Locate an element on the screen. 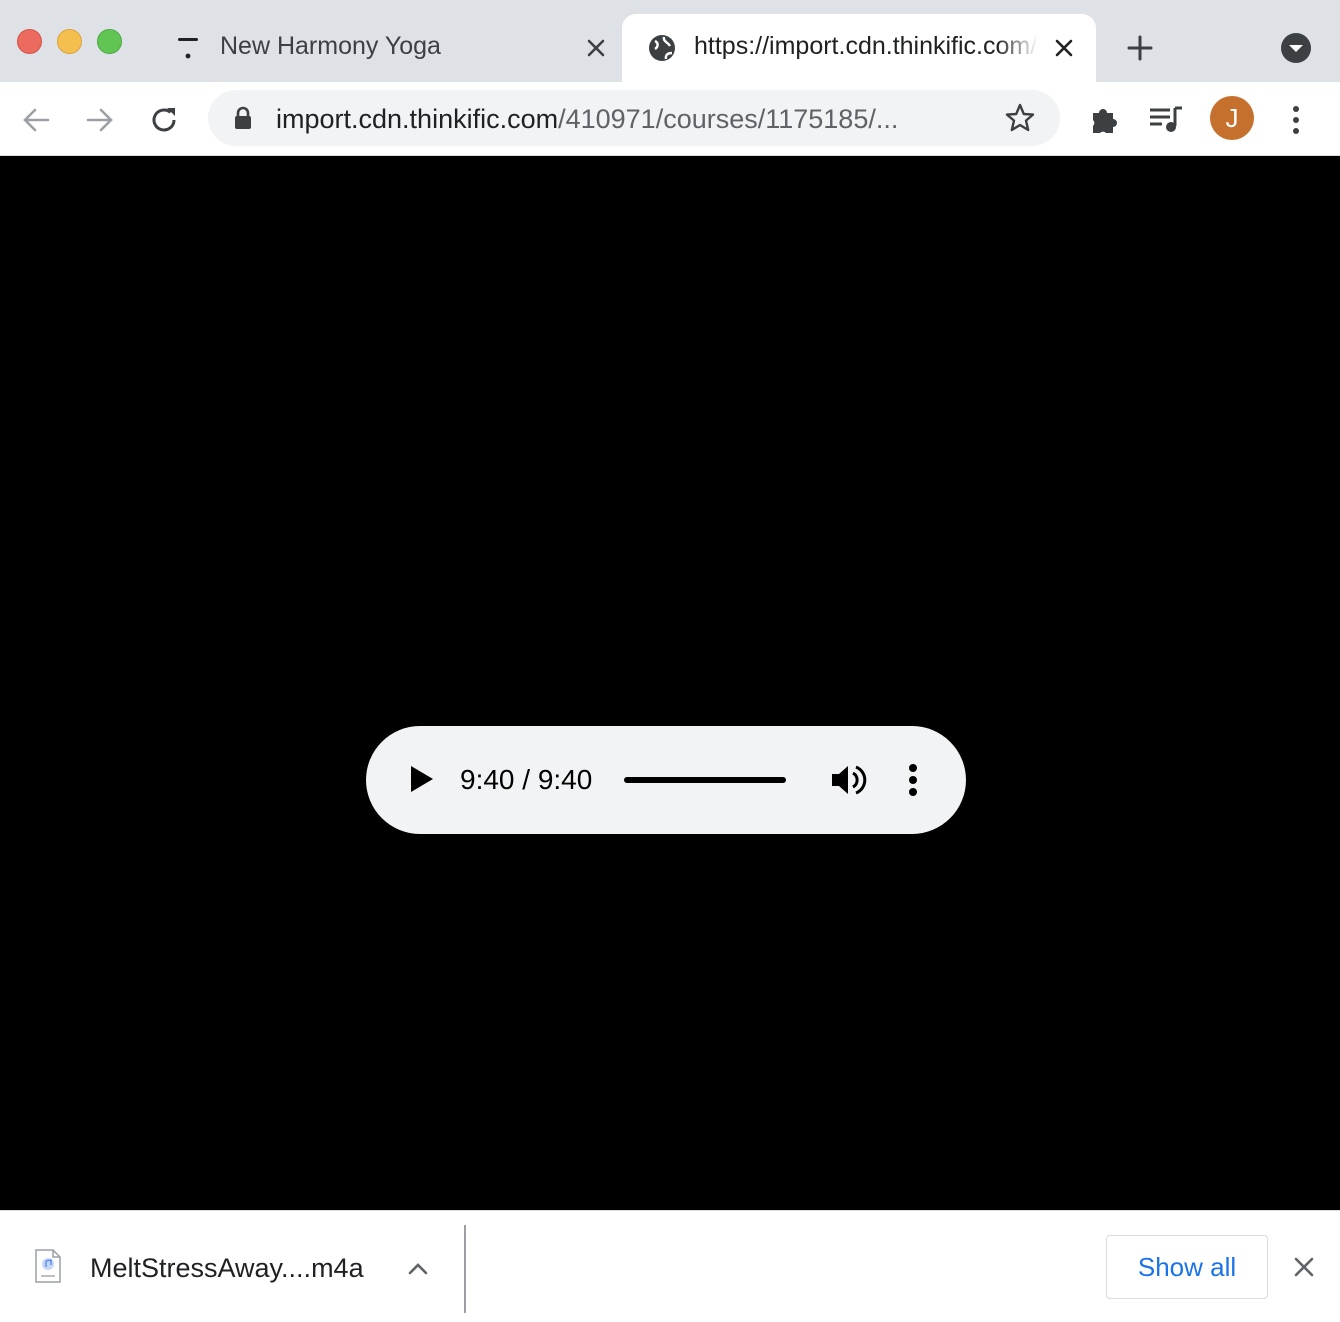 This screenshot has width=1340, height=1322. audio-player: 9:40 / 9:40 is located at coordinates (666, 780).